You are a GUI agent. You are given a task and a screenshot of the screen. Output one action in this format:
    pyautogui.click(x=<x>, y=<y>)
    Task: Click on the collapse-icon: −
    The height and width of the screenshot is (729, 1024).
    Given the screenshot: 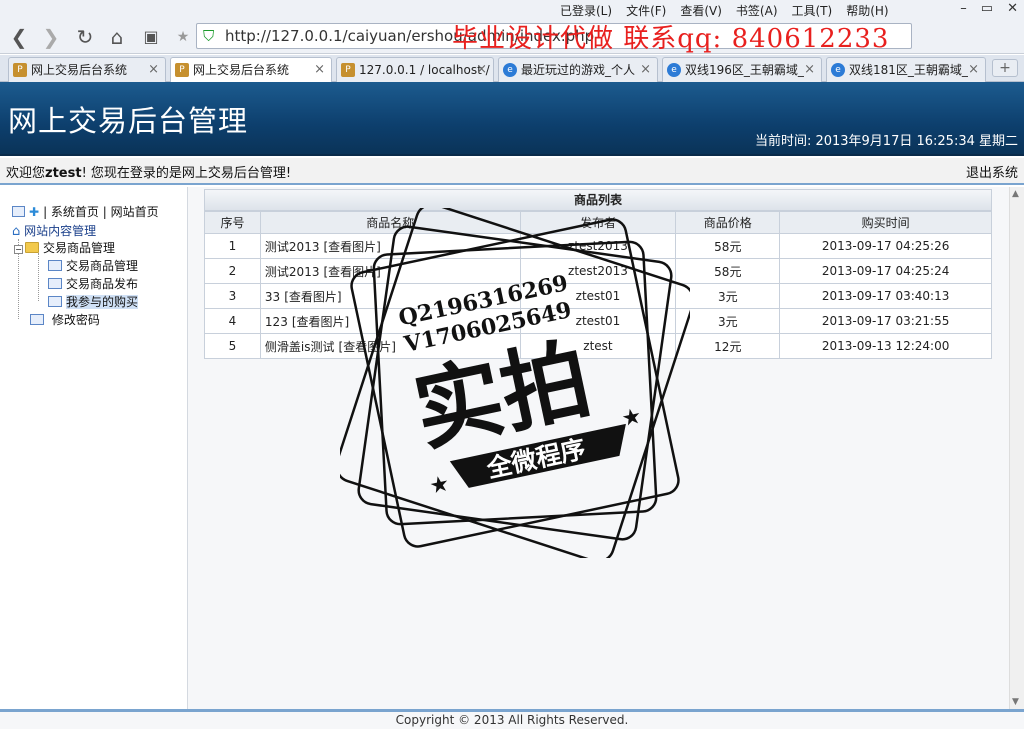 What is the action you would take?
    pyautogui.click(x=18, y=249)
    